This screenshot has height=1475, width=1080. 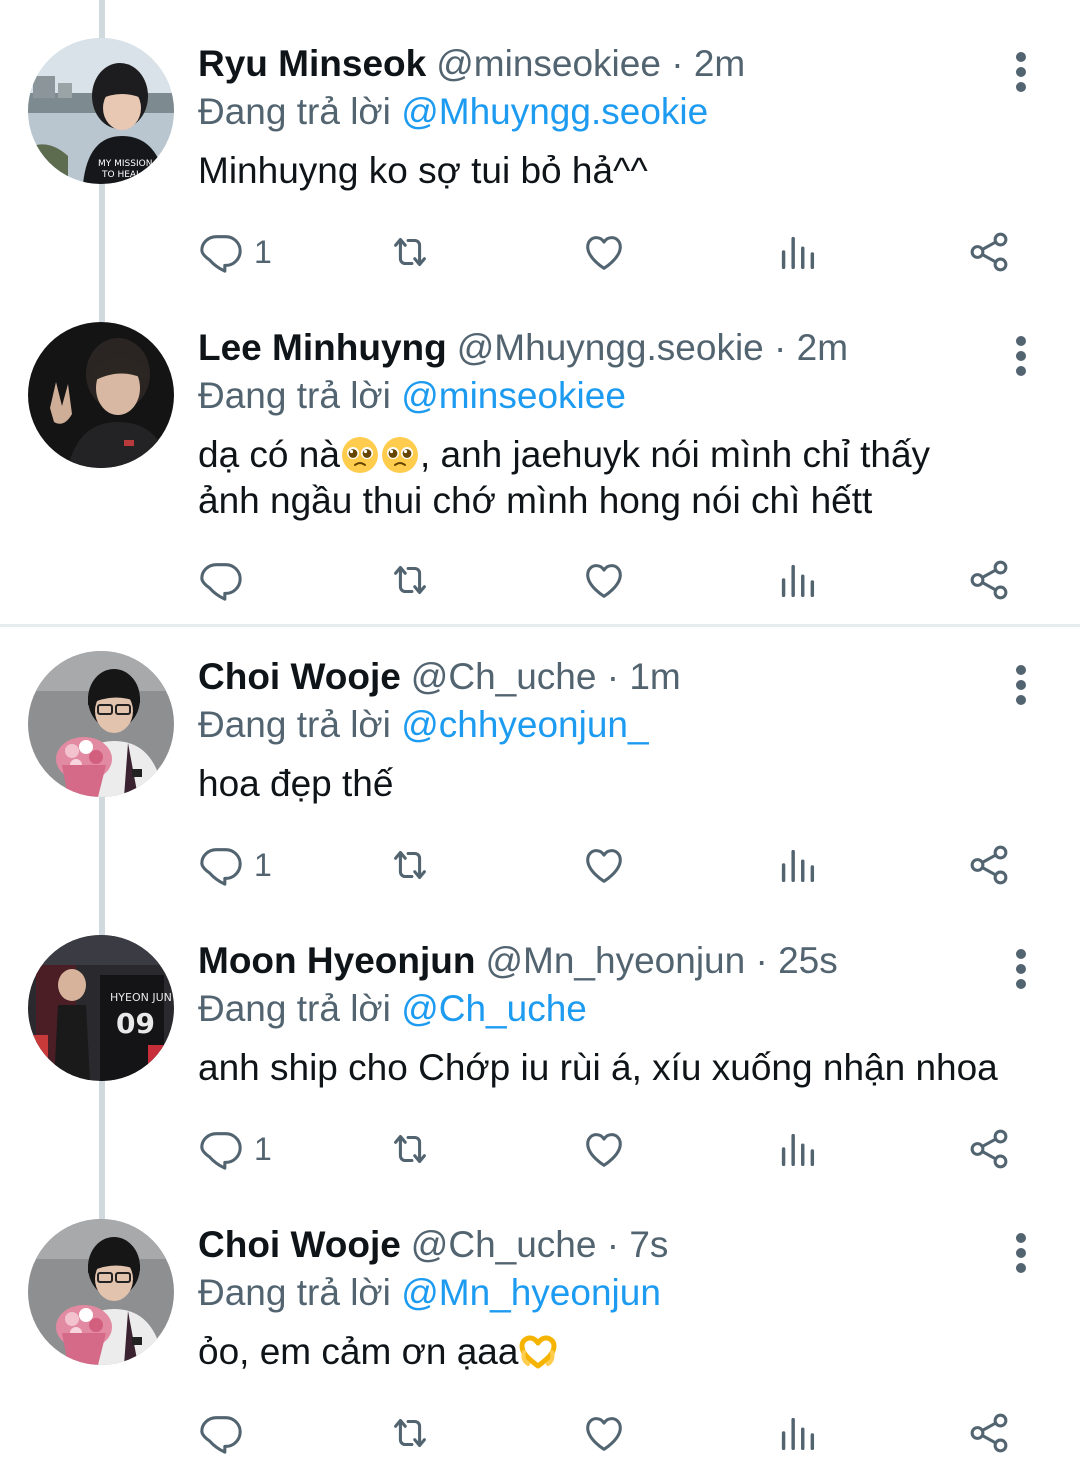 What do you see at coordinates (648, 1244) in the screenshot?
I see `timestamp: 7s` at bounding box center [648, 1244].